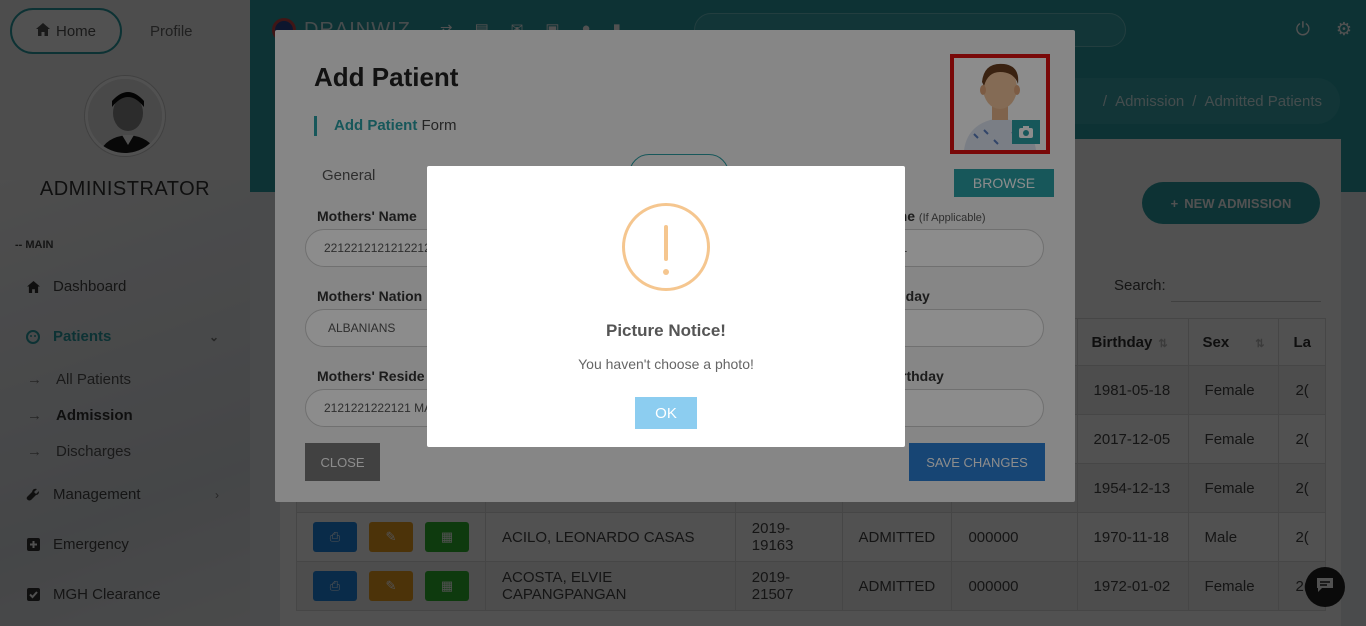 The image size is (1366, 626). I want to click on alert-title: Picture Notice!, so click(666, 330).